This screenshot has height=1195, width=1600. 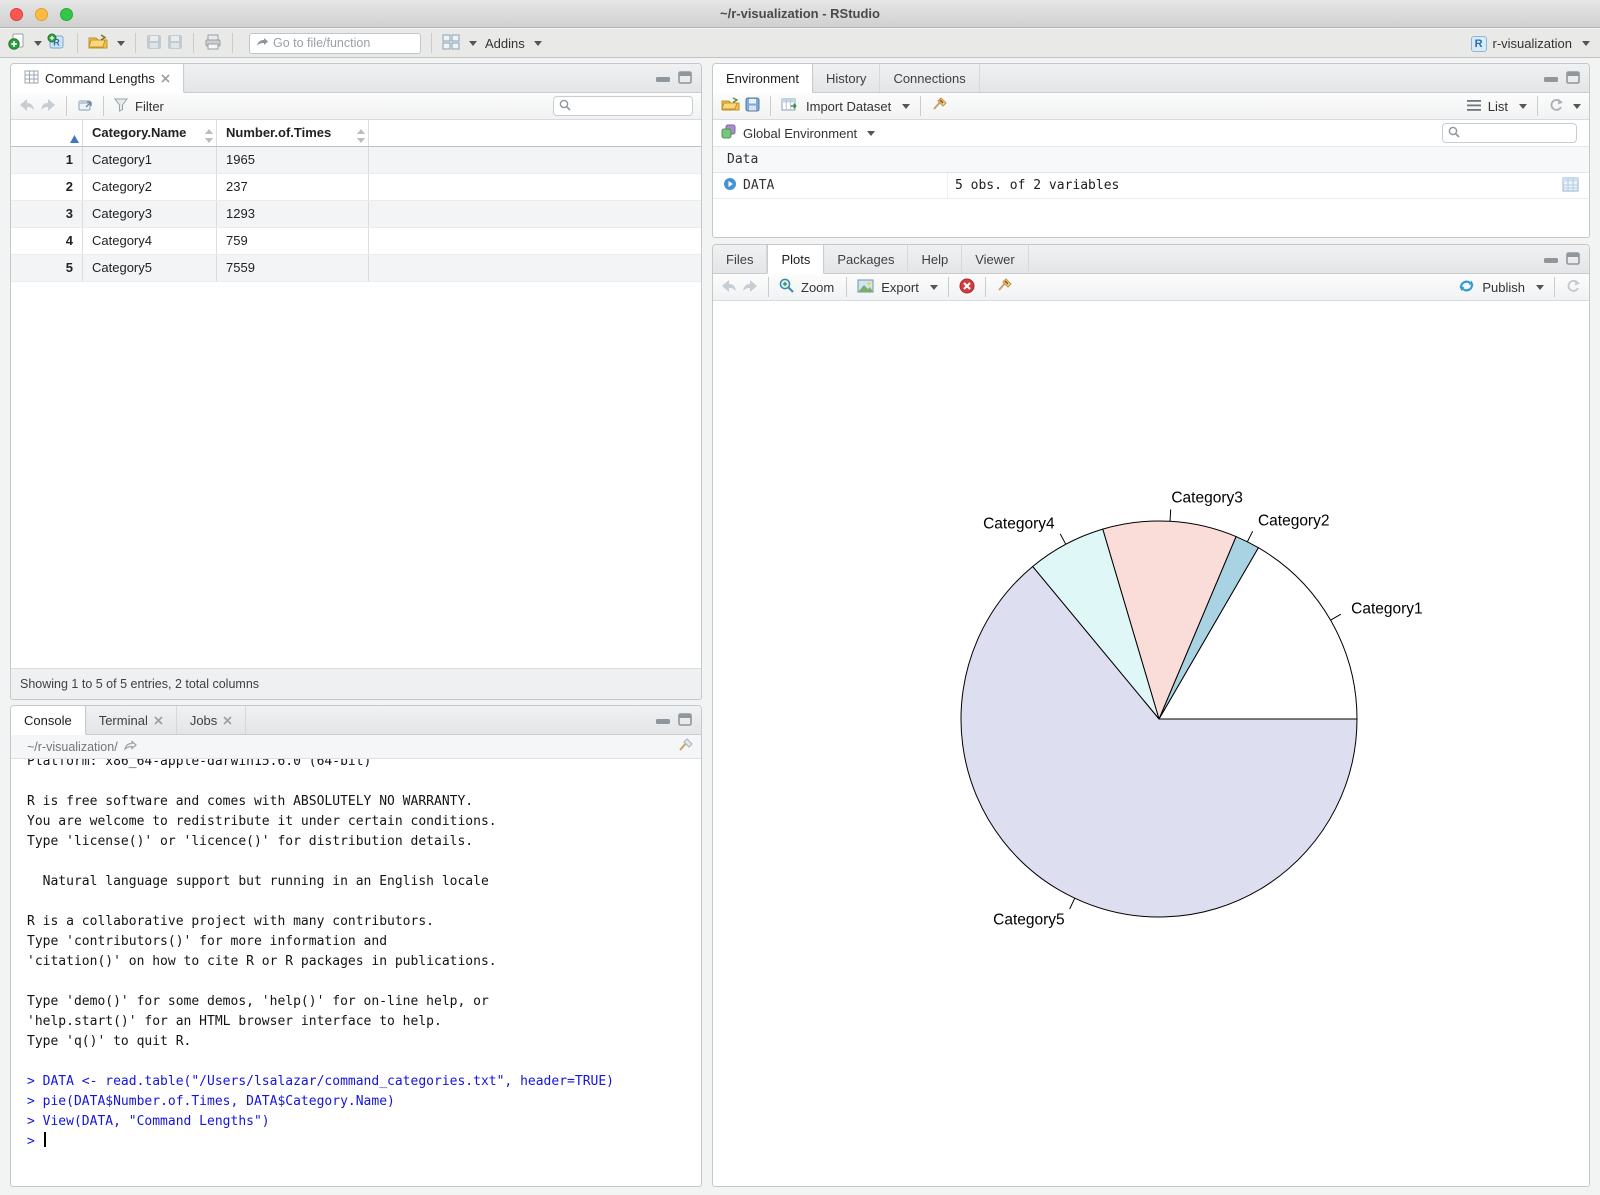 I want to click on tab-terminal: Terminal, so click(x=131, y=720).